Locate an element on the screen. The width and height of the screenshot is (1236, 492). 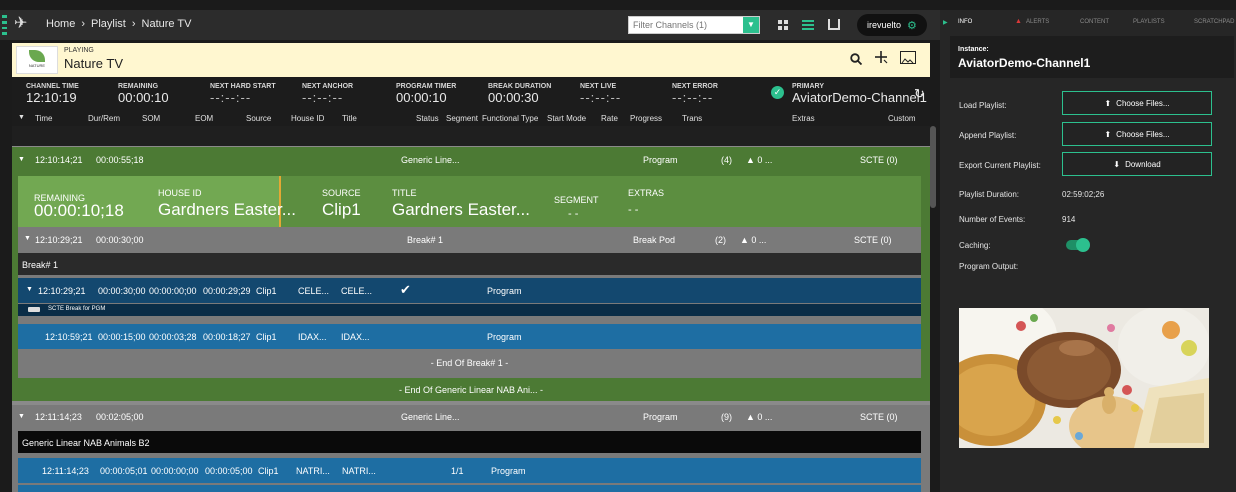
menu-handle-icon is located at coordinates (4, 25).